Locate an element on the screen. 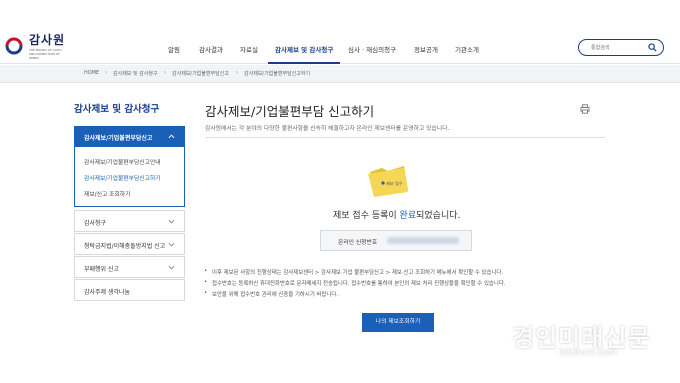 This screenshot has height=383, width=680. nav-review-request: 심사 · 재심의청구 is located at coordinates (372, 49).